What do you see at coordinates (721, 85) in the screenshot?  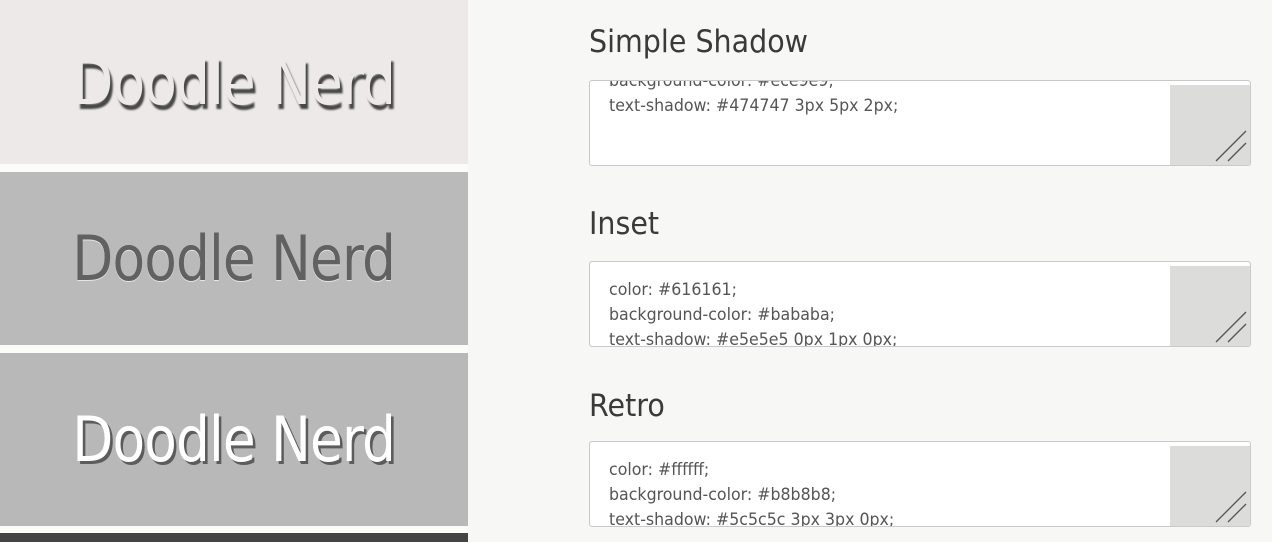 I see `code-line: background-color: #ece9e9;` at bounding box center [721, 85].